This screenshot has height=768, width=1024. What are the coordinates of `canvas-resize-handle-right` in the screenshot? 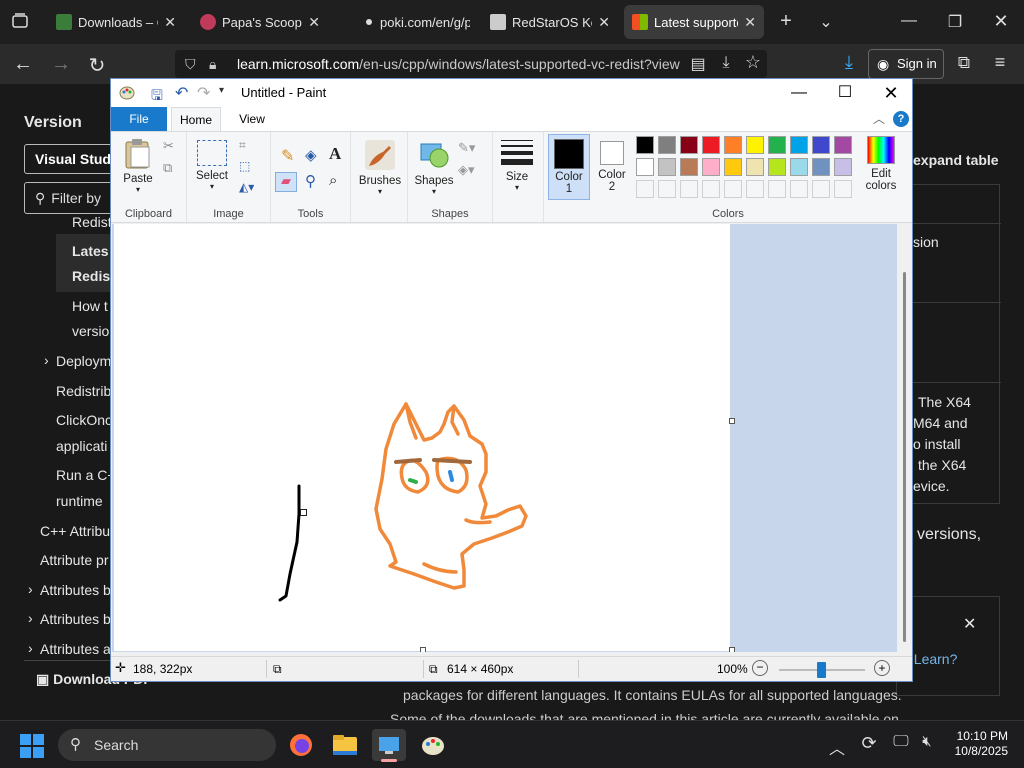 It's located at (732, 421).